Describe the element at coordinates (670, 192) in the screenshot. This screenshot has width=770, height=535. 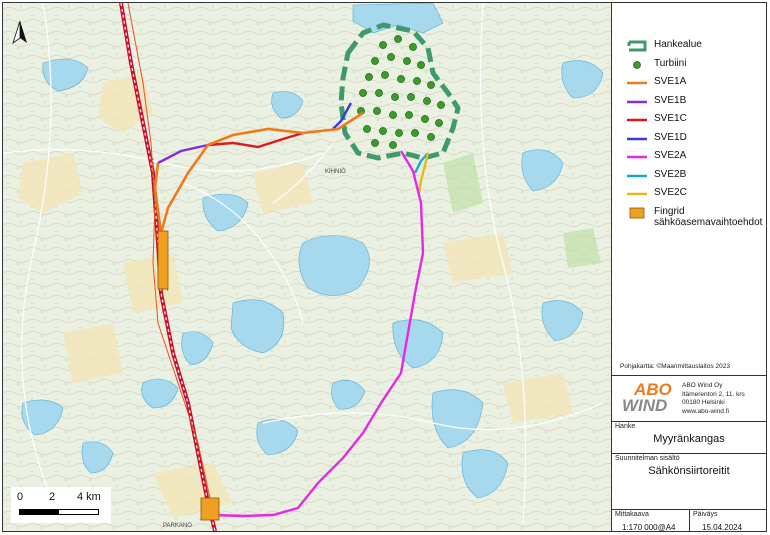
I see `legend-label: SVE2C` at that location.